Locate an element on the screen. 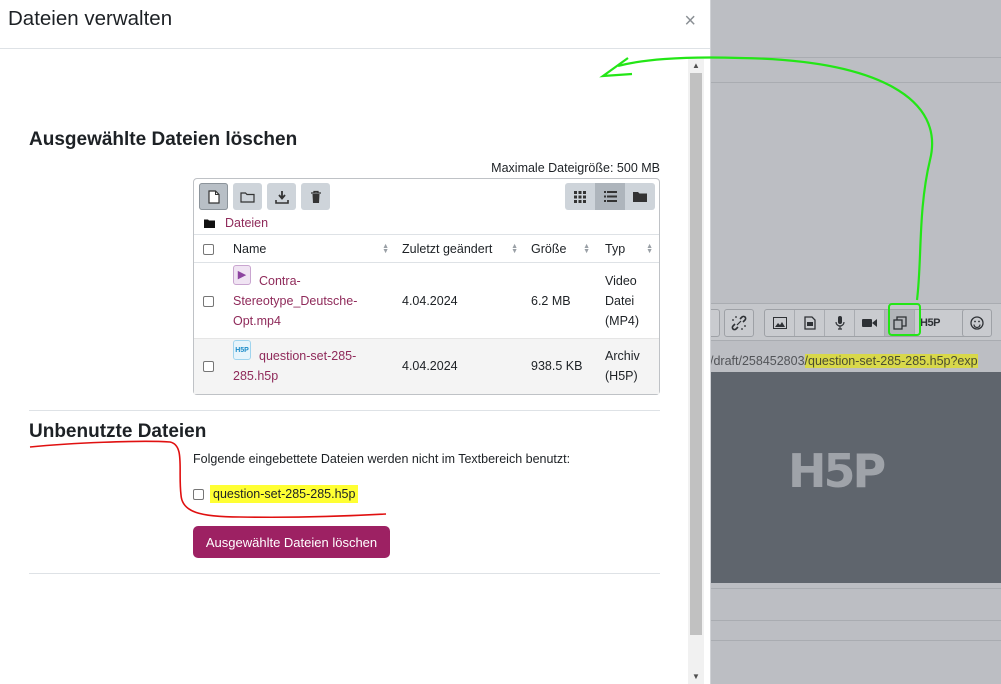  file-name-cell: ▶ Contra- Stereotype_Deutsche- Opt.mp4 is located at coordinates (310, 301).